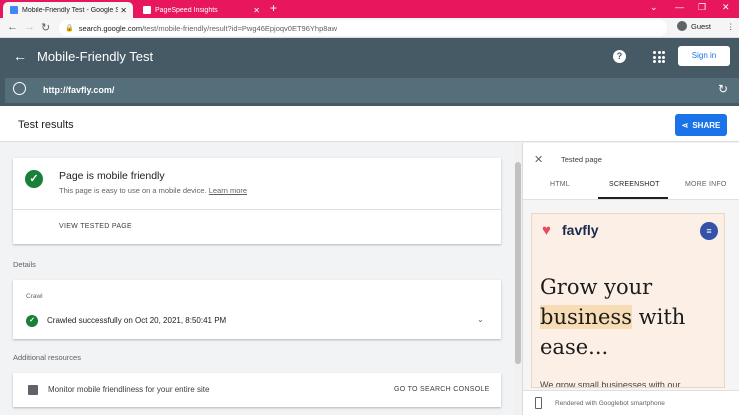 The image size is (739, 415). I want to click on tab-screenshot: SCREENSHOT, so click(634, 184).